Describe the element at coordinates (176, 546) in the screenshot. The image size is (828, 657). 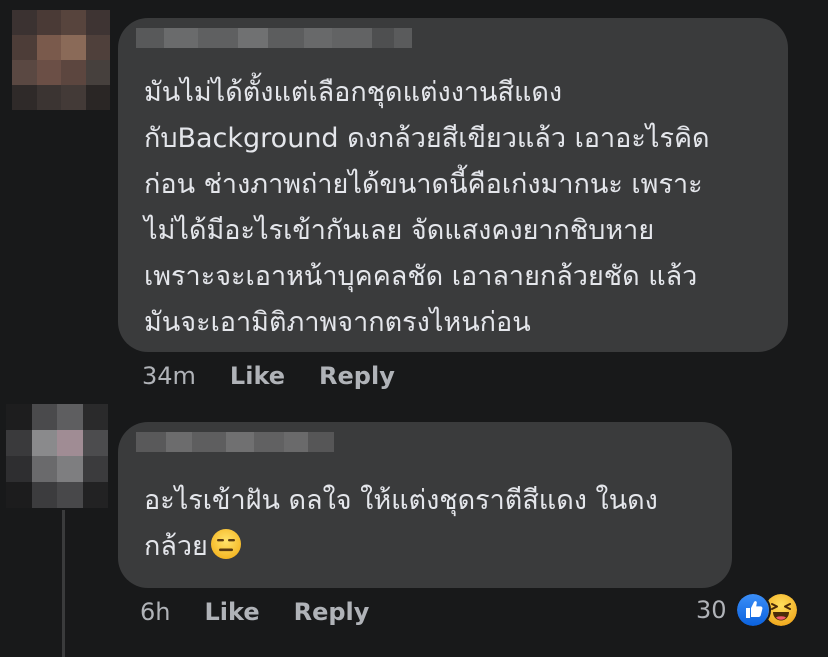
I see `comment-text-fragment: กล้วย` at that location.